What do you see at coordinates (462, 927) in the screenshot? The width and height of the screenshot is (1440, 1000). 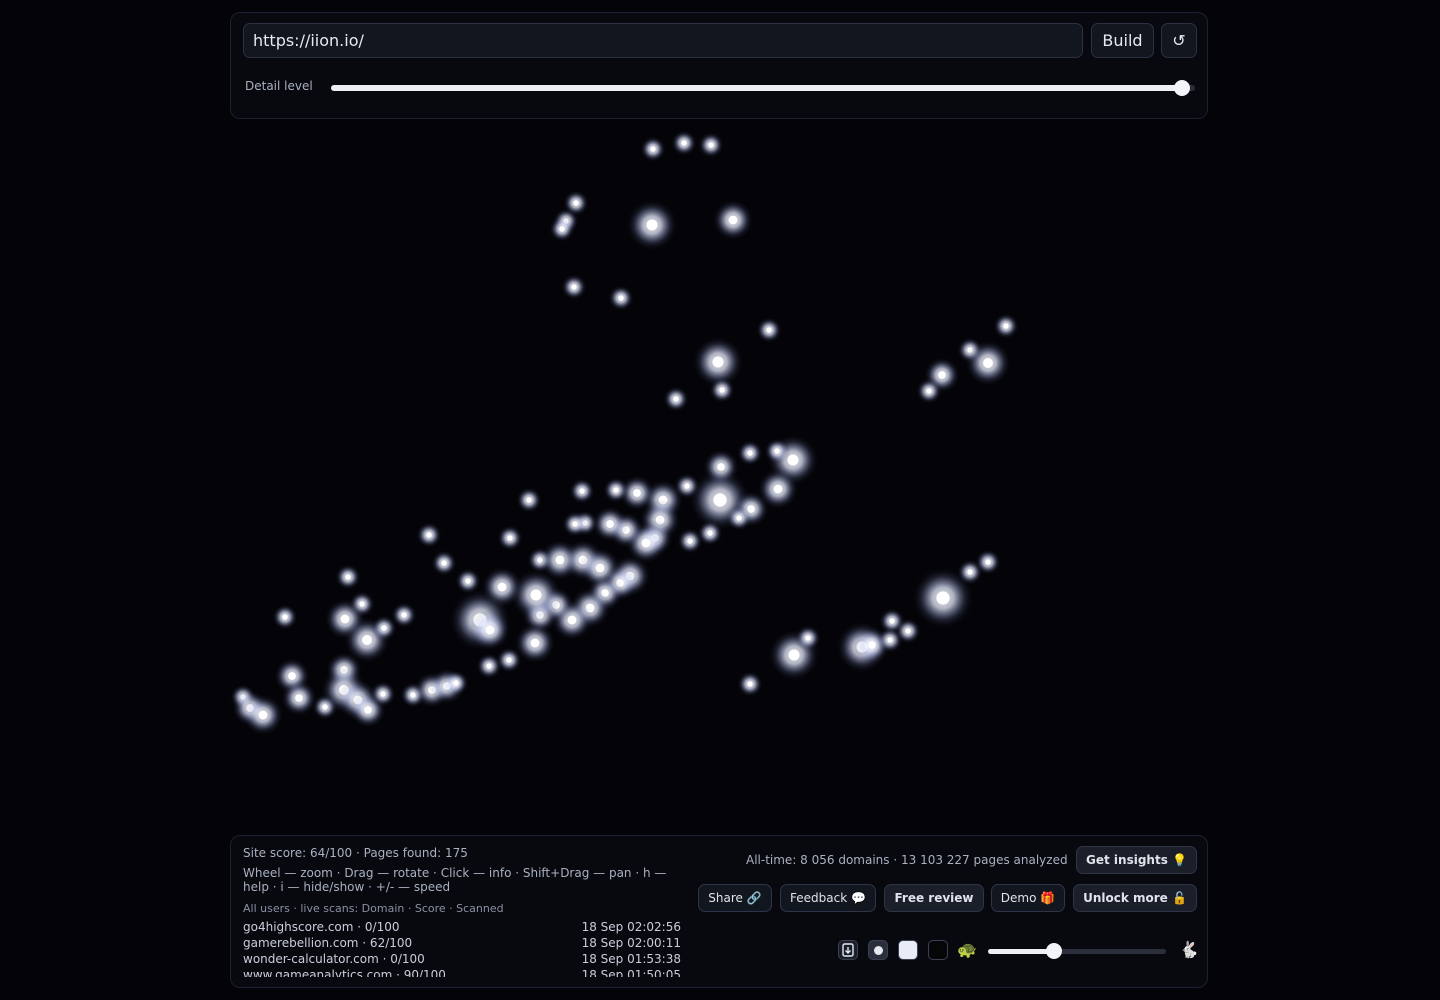 I see `scan-row: go4highscore.com · 0/100 18 Sep 02:02:56` at bounding box center [462, 927].